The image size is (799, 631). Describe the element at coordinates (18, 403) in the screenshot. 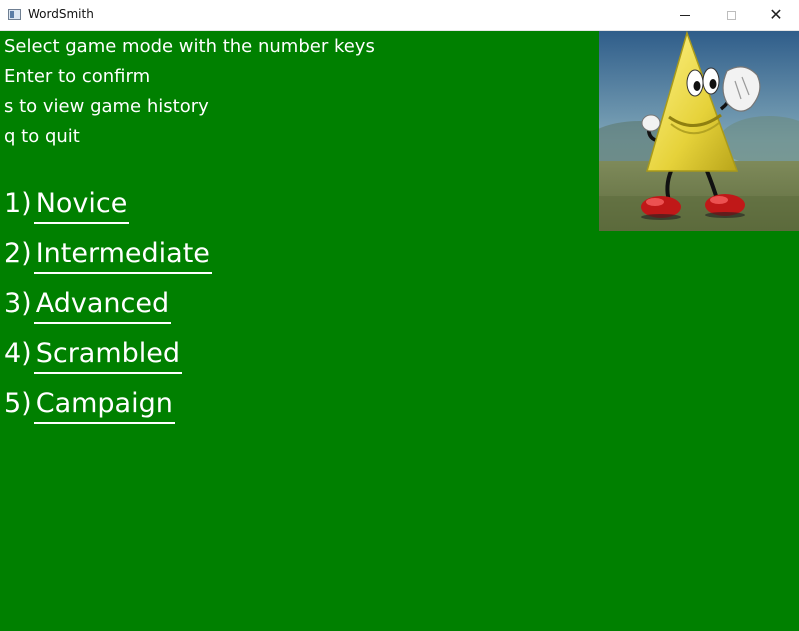

I see `mode-key: 5)` at that location.